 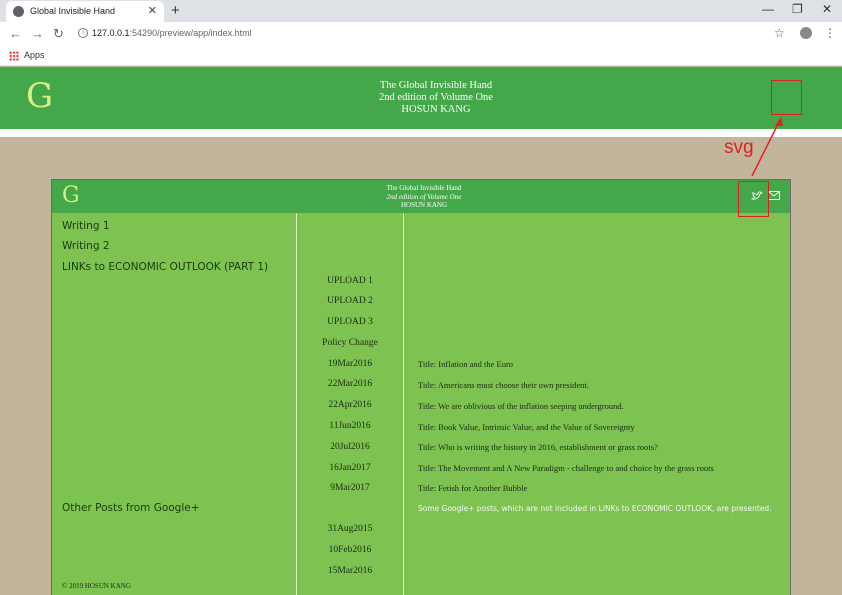 What do you see at coordinates (797, 9) in the screenshot?
I see `maximize-button: ❐` at bounding box center [797, 9].